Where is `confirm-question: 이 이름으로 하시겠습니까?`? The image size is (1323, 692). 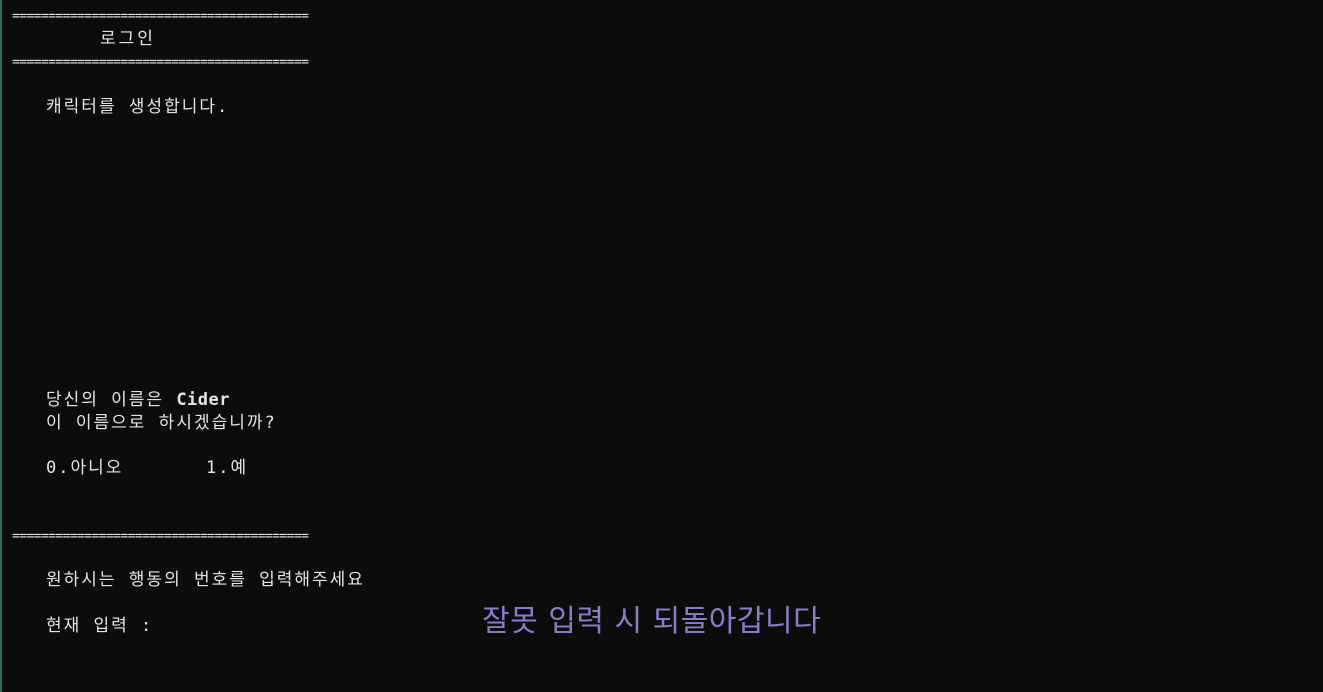 confirm-question: 이 이름으로 하시겠습니까? is located at coordinates (161, 423).